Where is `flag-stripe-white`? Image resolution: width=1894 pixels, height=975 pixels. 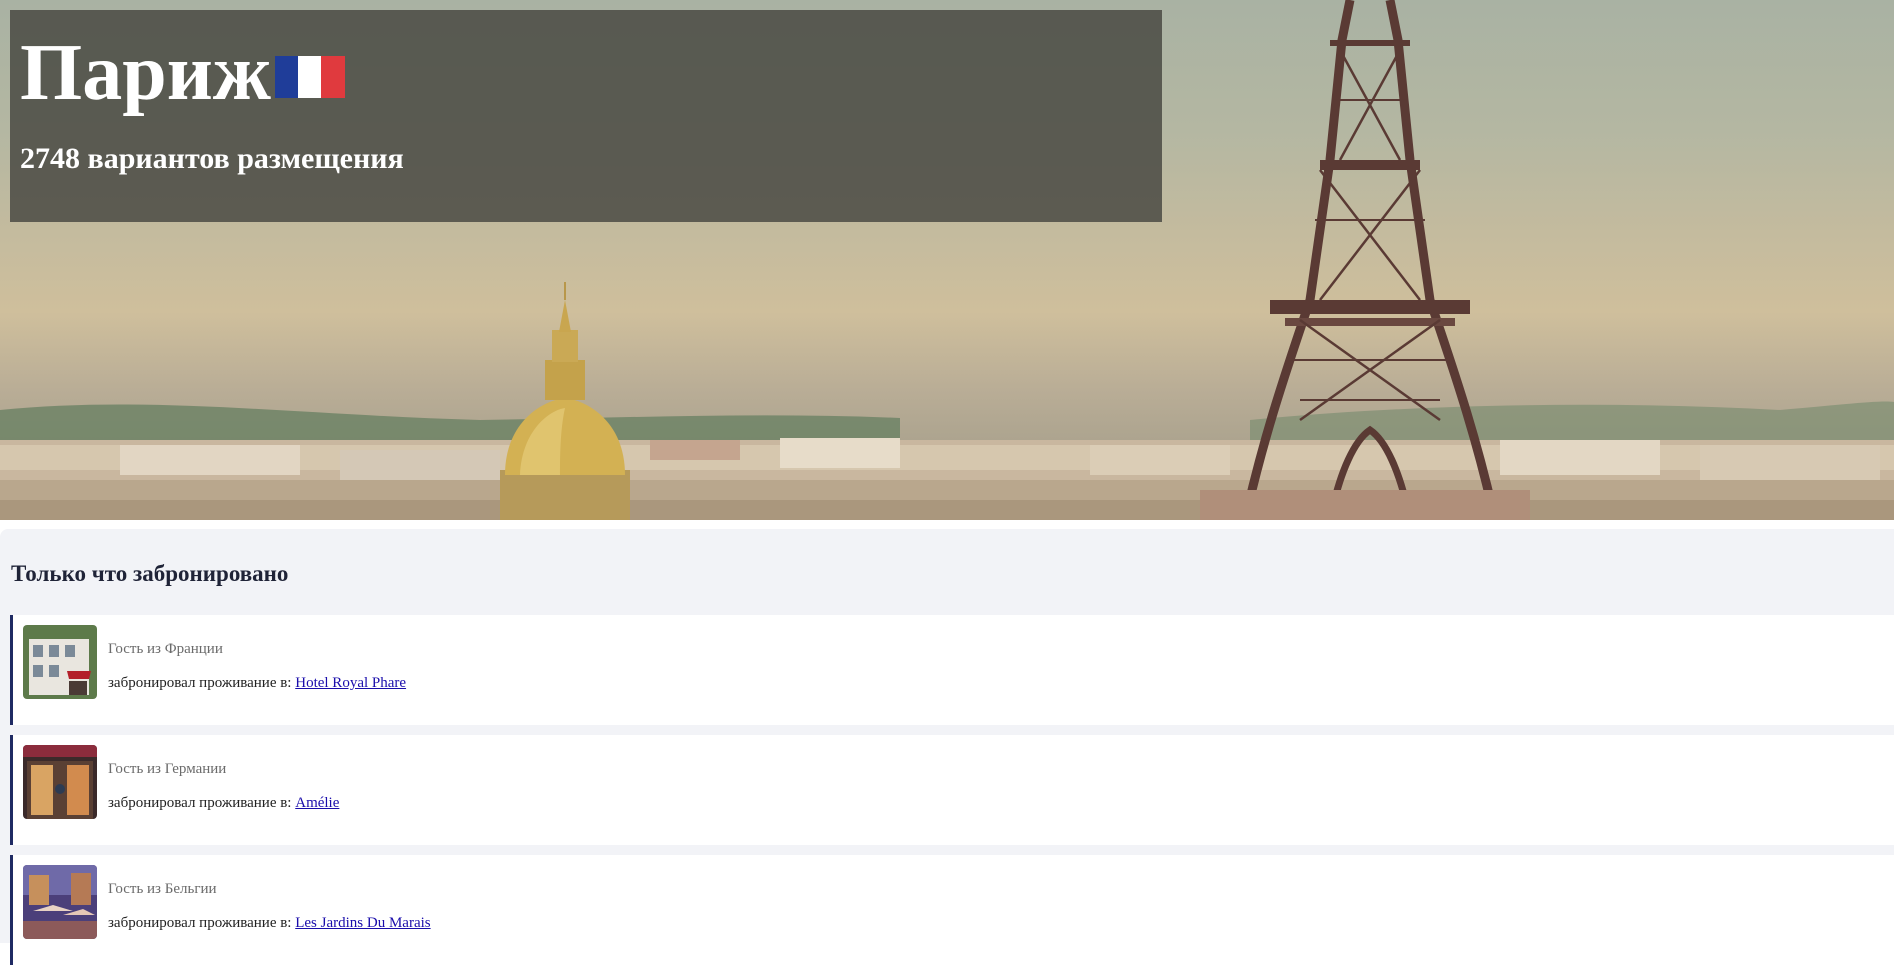
flag-stripe-white is located at coordinates (310, 77).